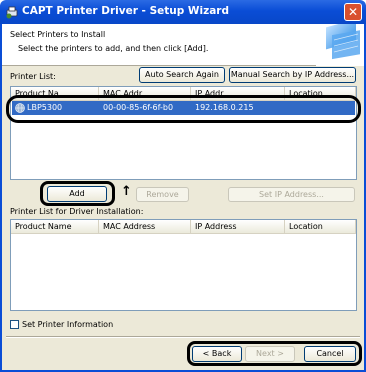  What do you see at coordinates (183, 337) in the screenshot?
I see `footer-separator` at bounding box center [183, 337].